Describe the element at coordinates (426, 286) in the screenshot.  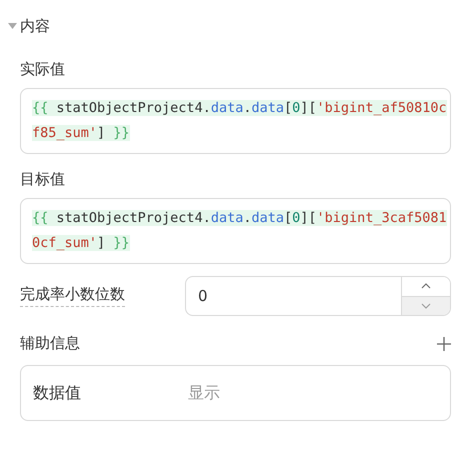
I see `chevron-up-icon` at that location.